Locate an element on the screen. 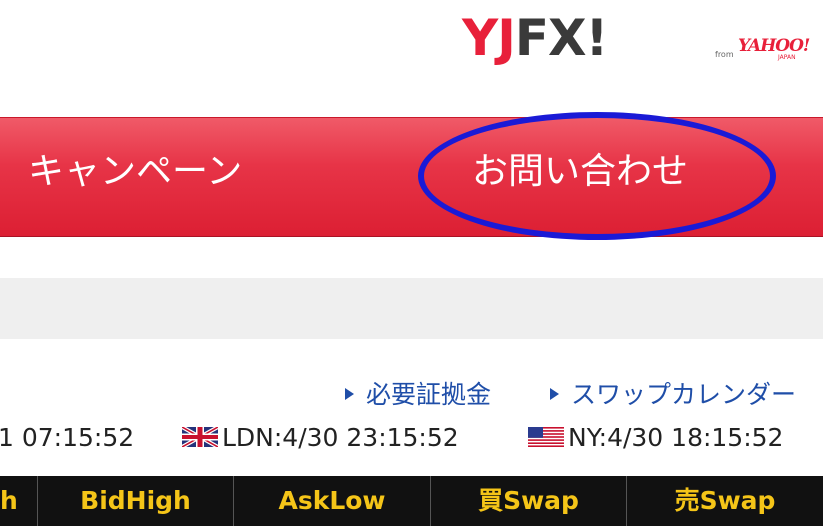 The height and width of the screenshot is (526, 823). grey-banner-strip is located at coordinates (411, 308).